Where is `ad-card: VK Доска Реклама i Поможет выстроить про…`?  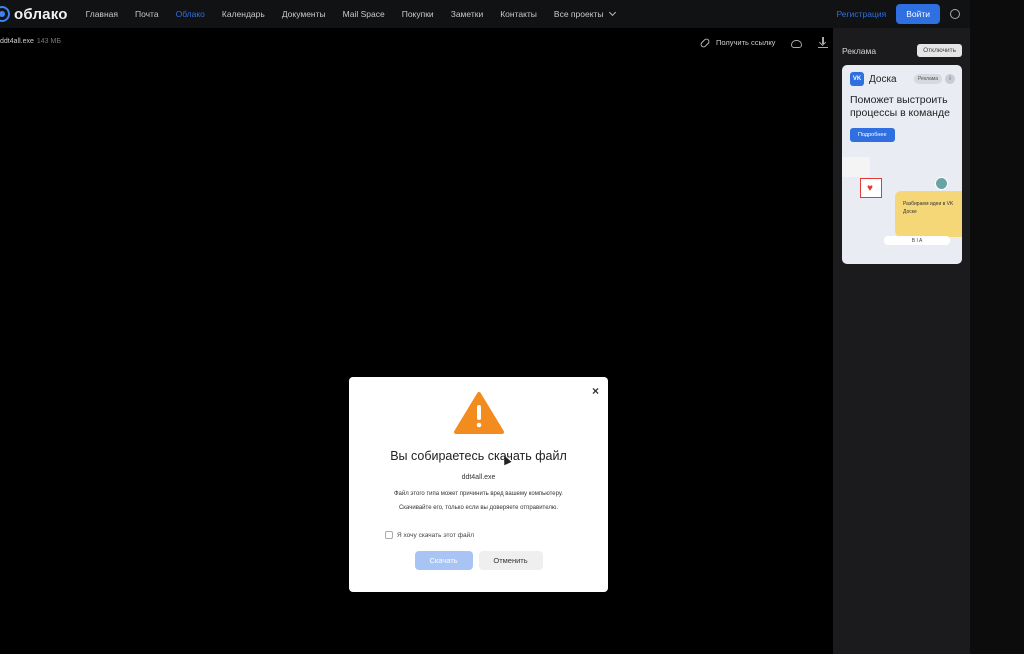
ad-card: VK Доска Реклама i Поможет выстроить про… is located at coordinates (902, 164).